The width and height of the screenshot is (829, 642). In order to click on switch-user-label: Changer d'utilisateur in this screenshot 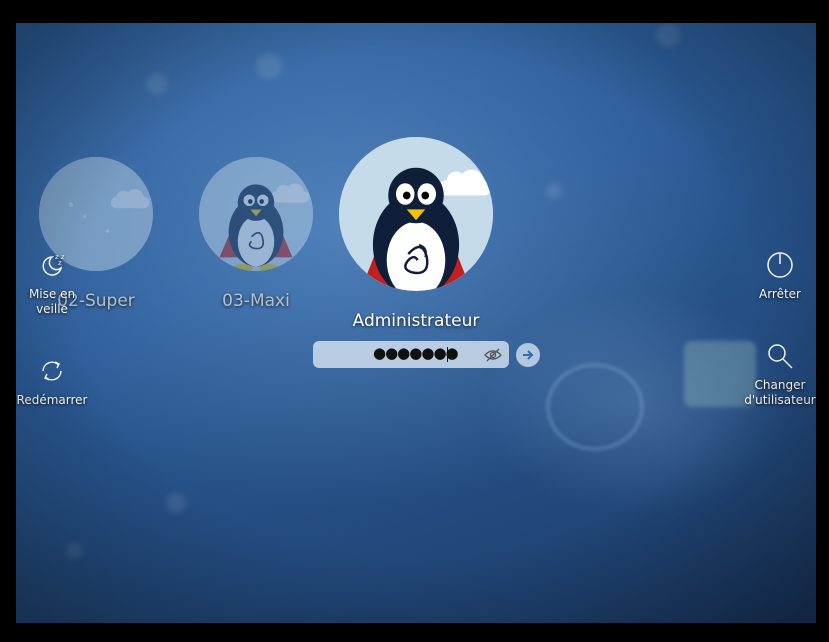, I will do `click(780, 392)`.